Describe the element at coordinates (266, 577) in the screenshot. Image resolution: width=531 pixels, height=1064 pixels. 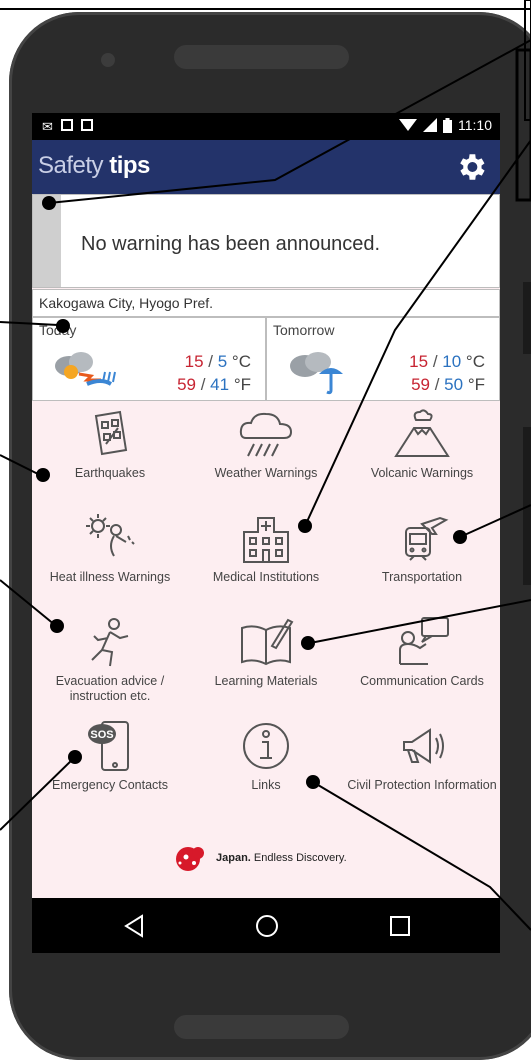
I see `menu-label: Medical Institutions` at that location.